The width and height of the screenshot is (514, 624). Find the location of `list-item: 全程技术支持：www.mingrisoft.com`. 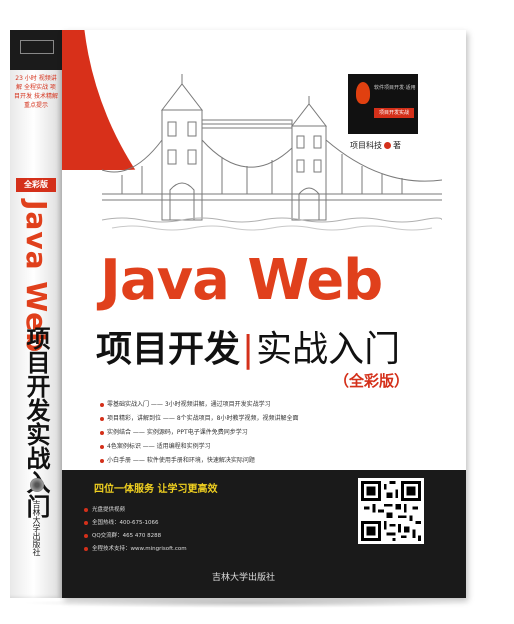

list-item: 全程技术支持：www.mingrisoft.com is located at coordinates (135, 549).